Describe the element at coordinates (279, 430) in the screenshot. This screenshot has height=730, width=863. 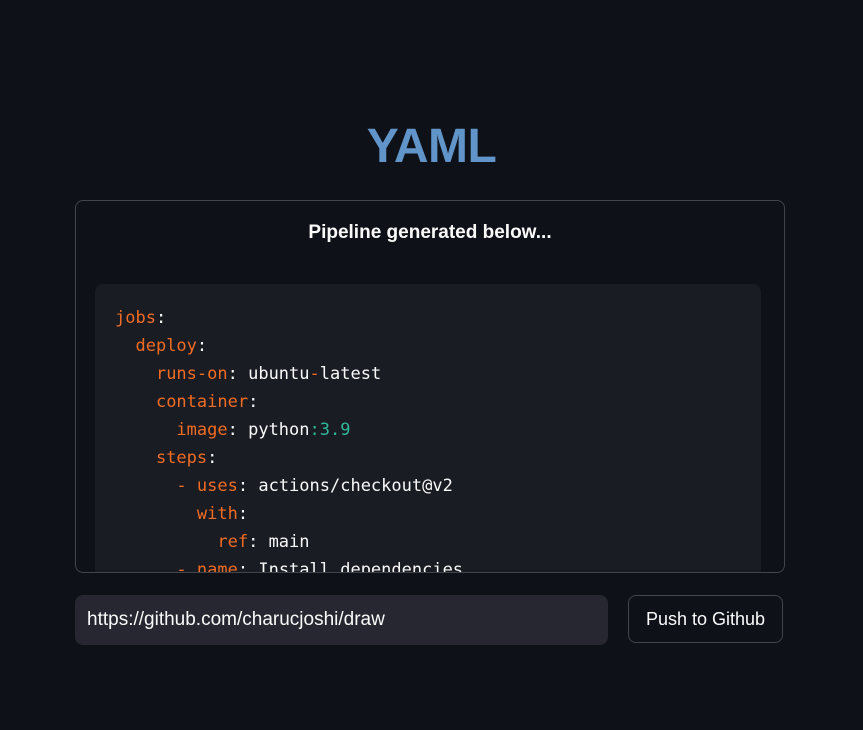
I see `yaml-token: python` at that location.